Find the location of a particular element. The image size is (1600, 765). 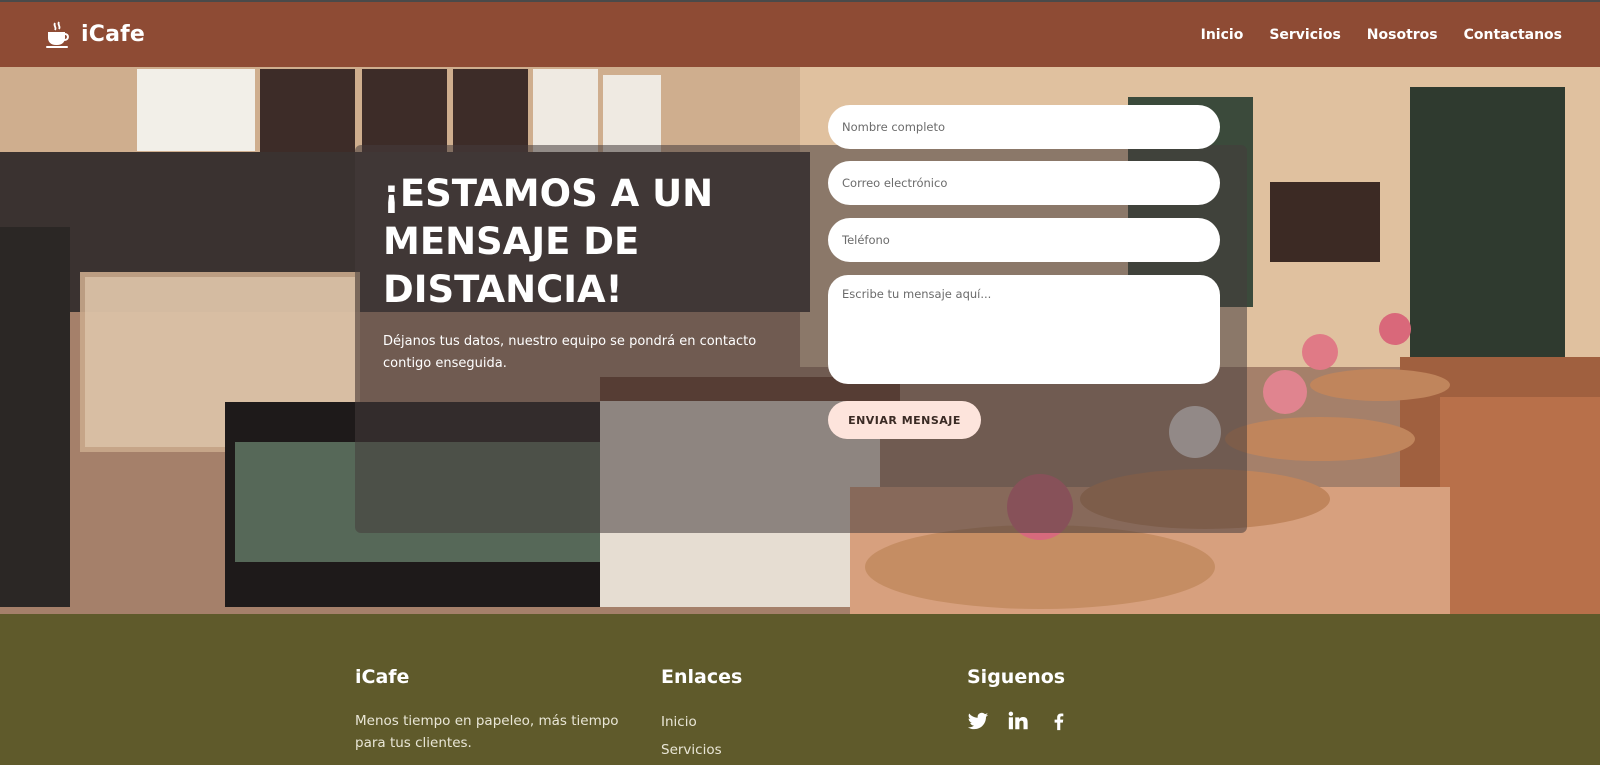

social-icons is located at coordinates (1097, 721).